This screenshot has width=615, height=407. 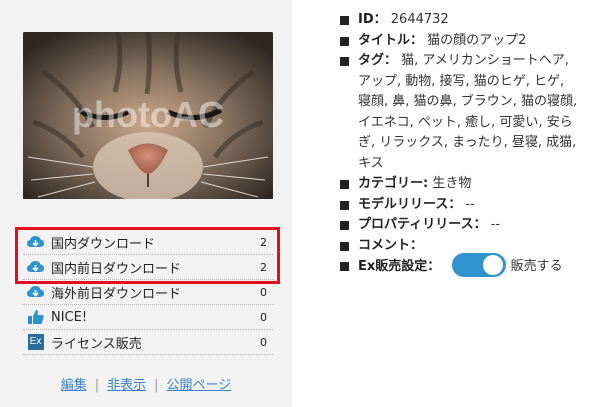 I want to click on stat-row-nice: NICE! 0, so click(x=148, y=317).